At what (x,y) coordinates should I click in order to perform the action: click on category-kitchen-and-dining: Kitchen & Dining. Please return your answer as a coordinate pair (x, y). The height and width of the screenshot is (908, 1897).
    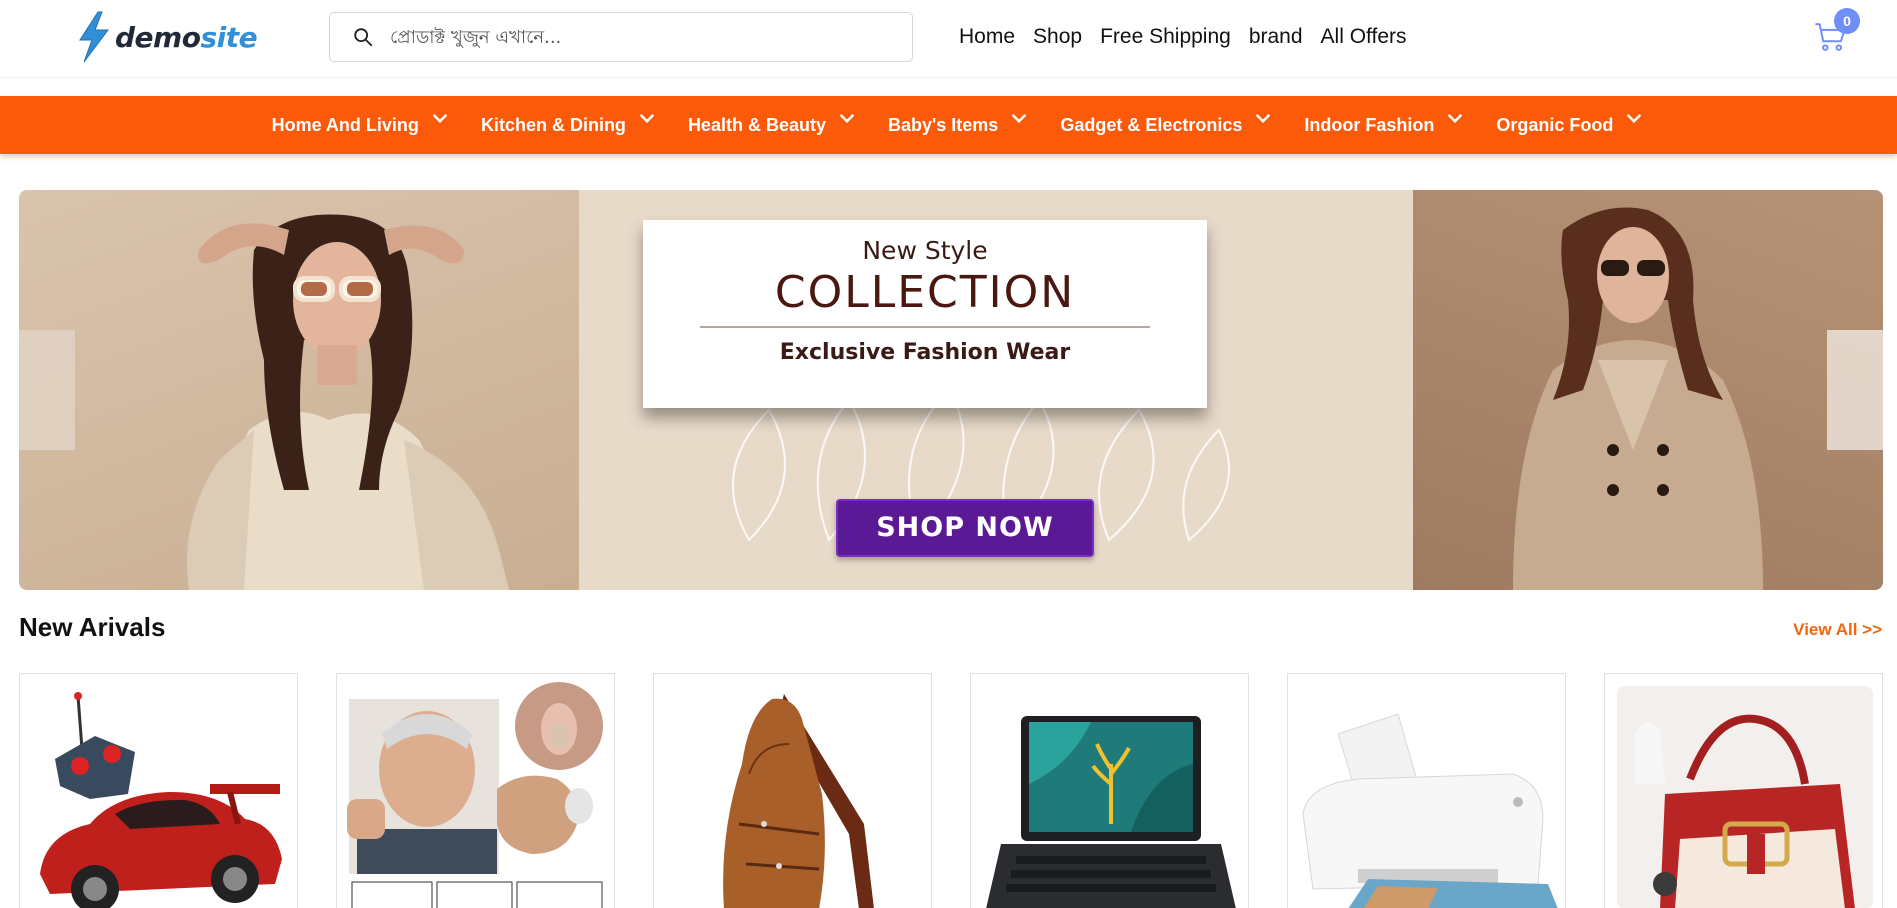
    Looking at the image, I should click on (568, 125).